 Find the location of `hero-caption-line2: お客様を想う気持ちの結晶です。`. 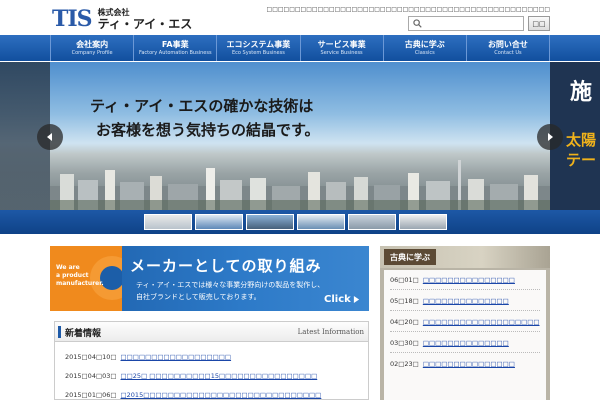

hero-caption-line2: お客様を想う気持ちの結晶です。 is located at coordinates (208, 130).